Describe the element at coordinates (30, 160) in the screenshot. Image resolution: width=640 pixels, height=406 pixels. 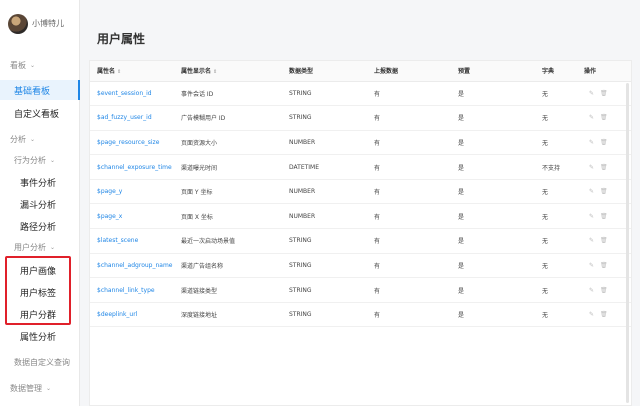
I see `sidebar-section-label: 行为分析` at that location.